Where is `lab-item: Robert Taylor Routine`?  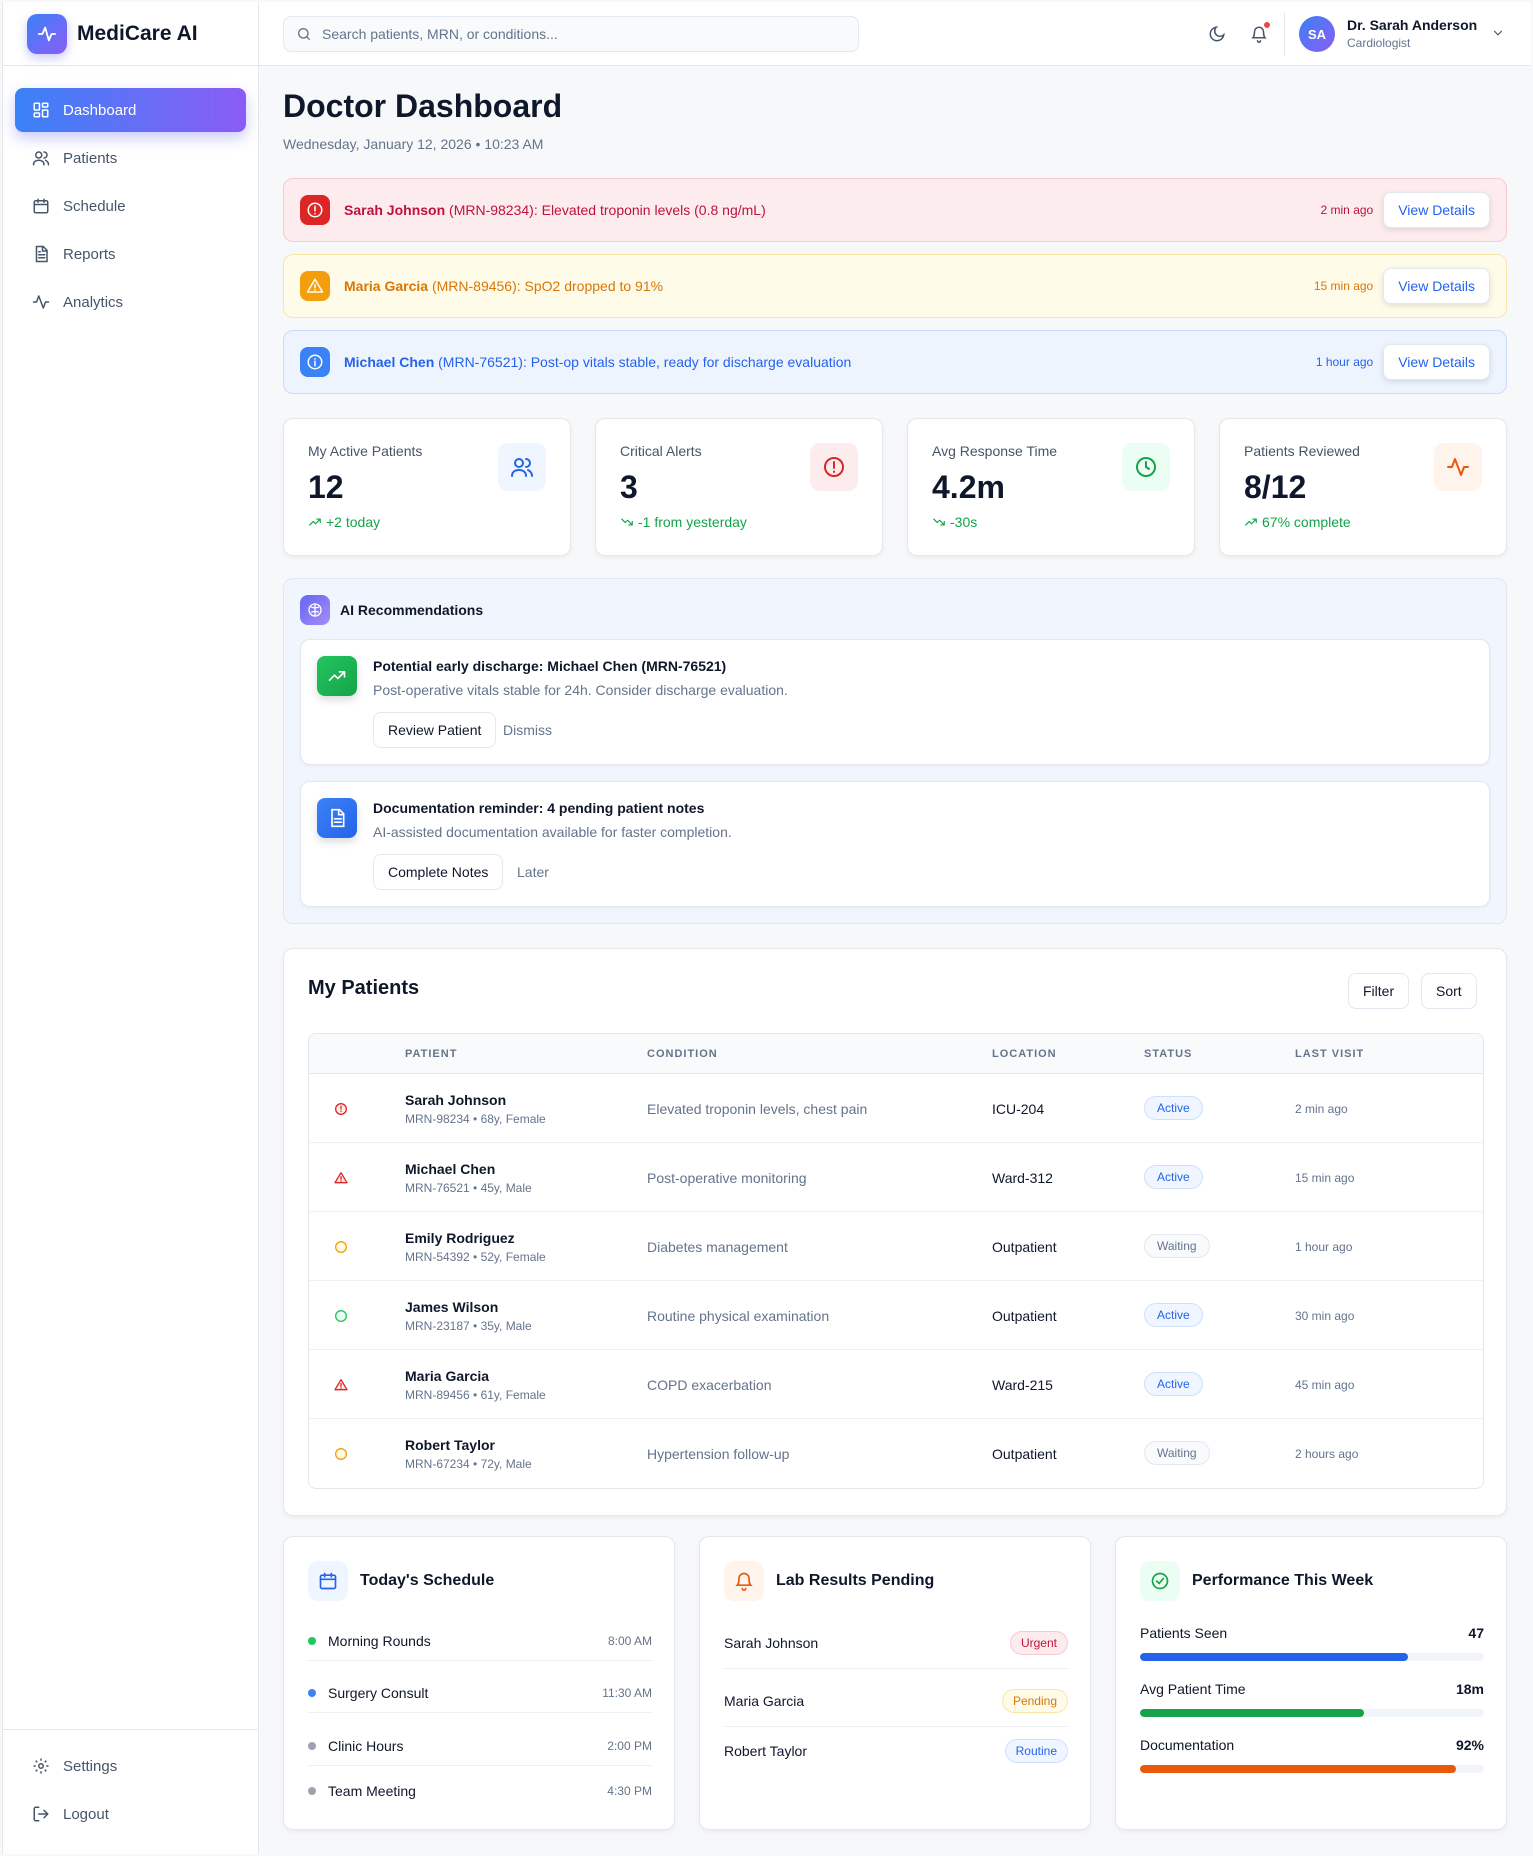
lab-item: Robert Taylor Routine is located at coordinates (896, 1753).